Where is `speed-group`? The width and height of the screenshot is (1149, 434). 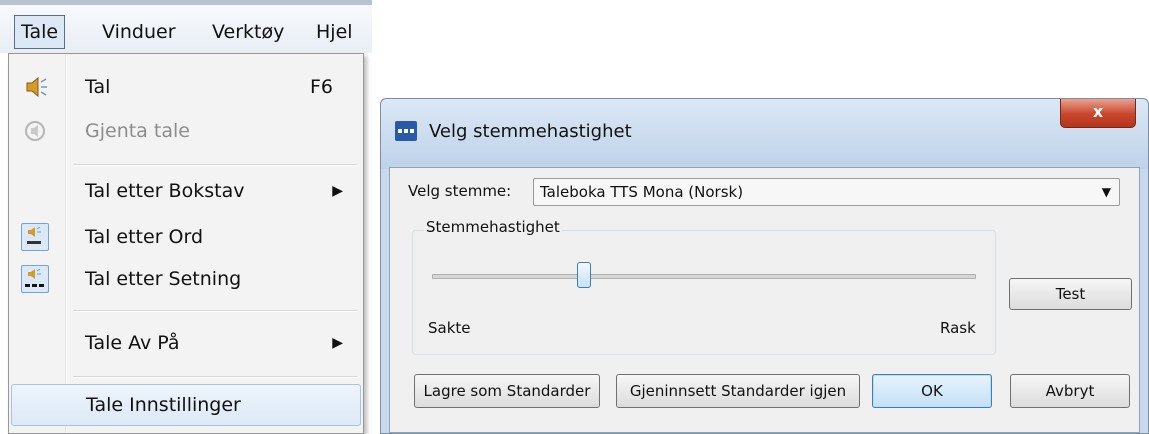 speed-group is located at coordinates (704, 292).